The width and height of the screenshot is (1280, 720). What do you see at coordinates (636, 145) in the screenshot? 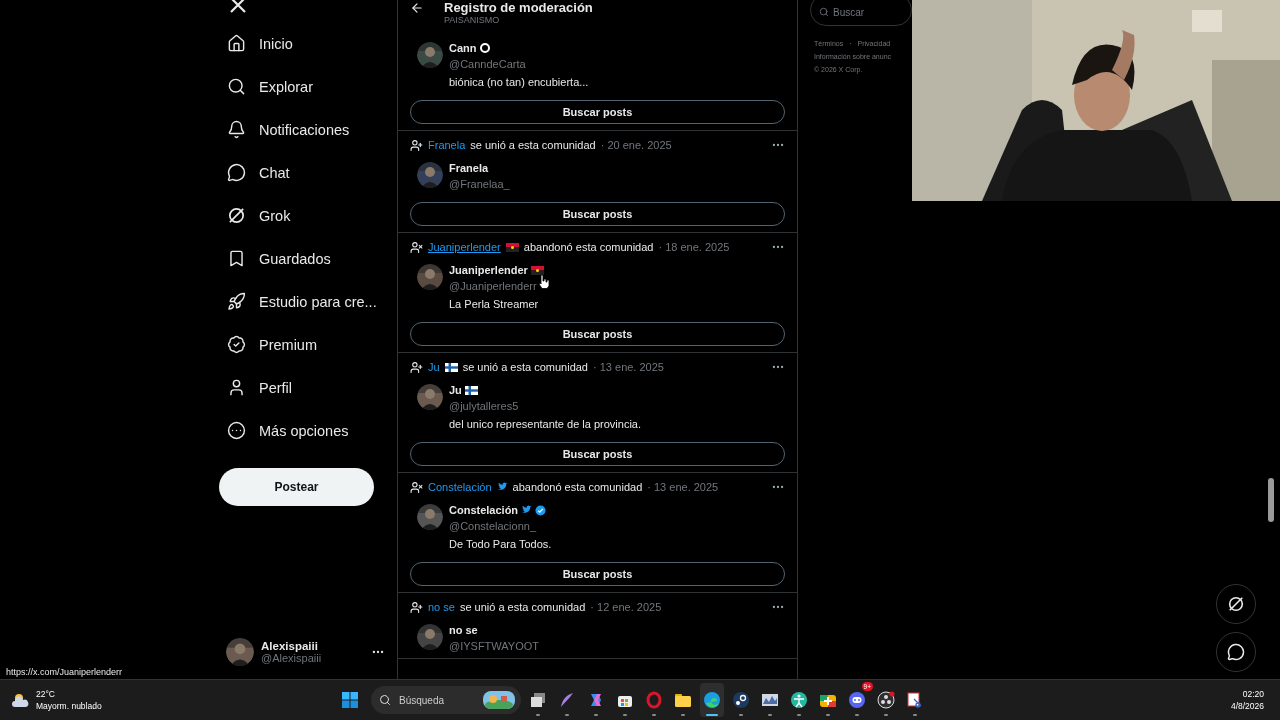
I see `activity-date: · 20 ene. 2025` at bounding box center [636, 145].